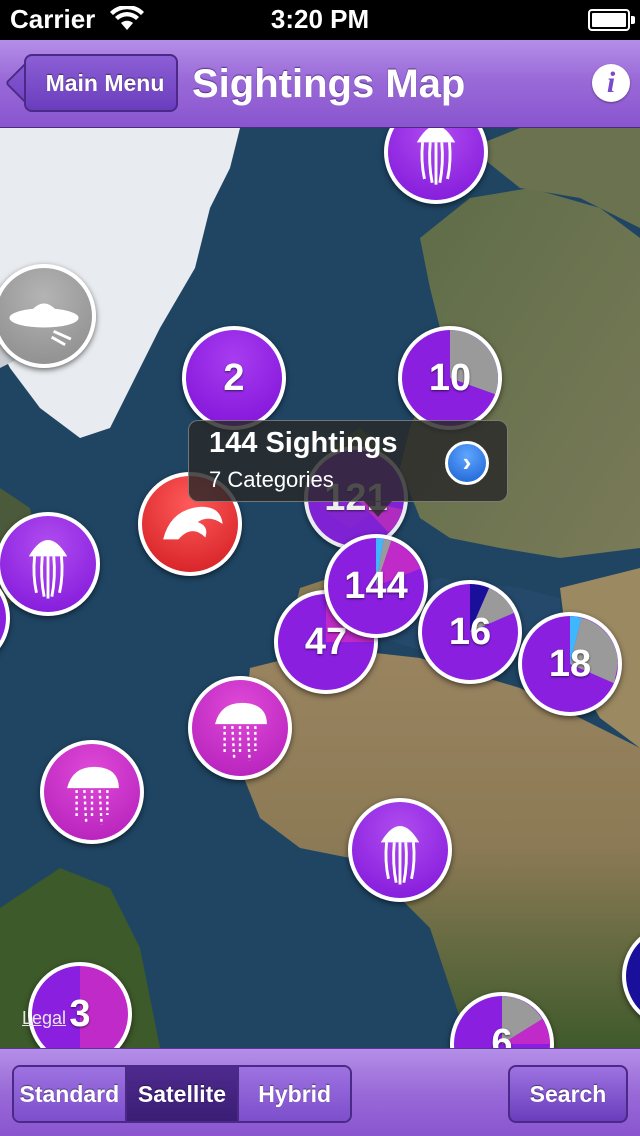 The width and height of the screenshot is (640, 1136). I want to click on cluster-count: 2, so click(234, 377).